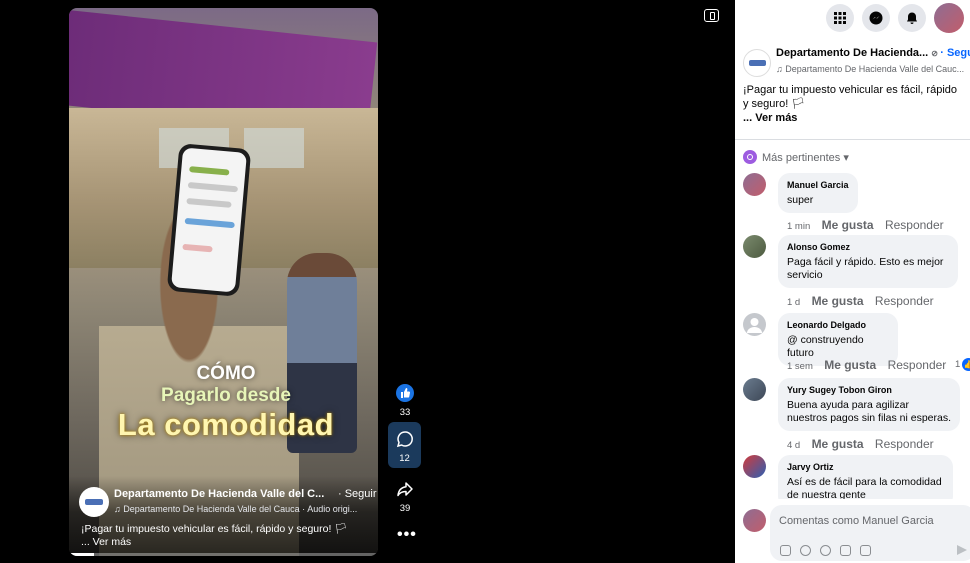  What do you see at coordinates (966, 364) in the screenshot?
I see `like-reaction-icon: 👍` at bounding box center [966, 364].